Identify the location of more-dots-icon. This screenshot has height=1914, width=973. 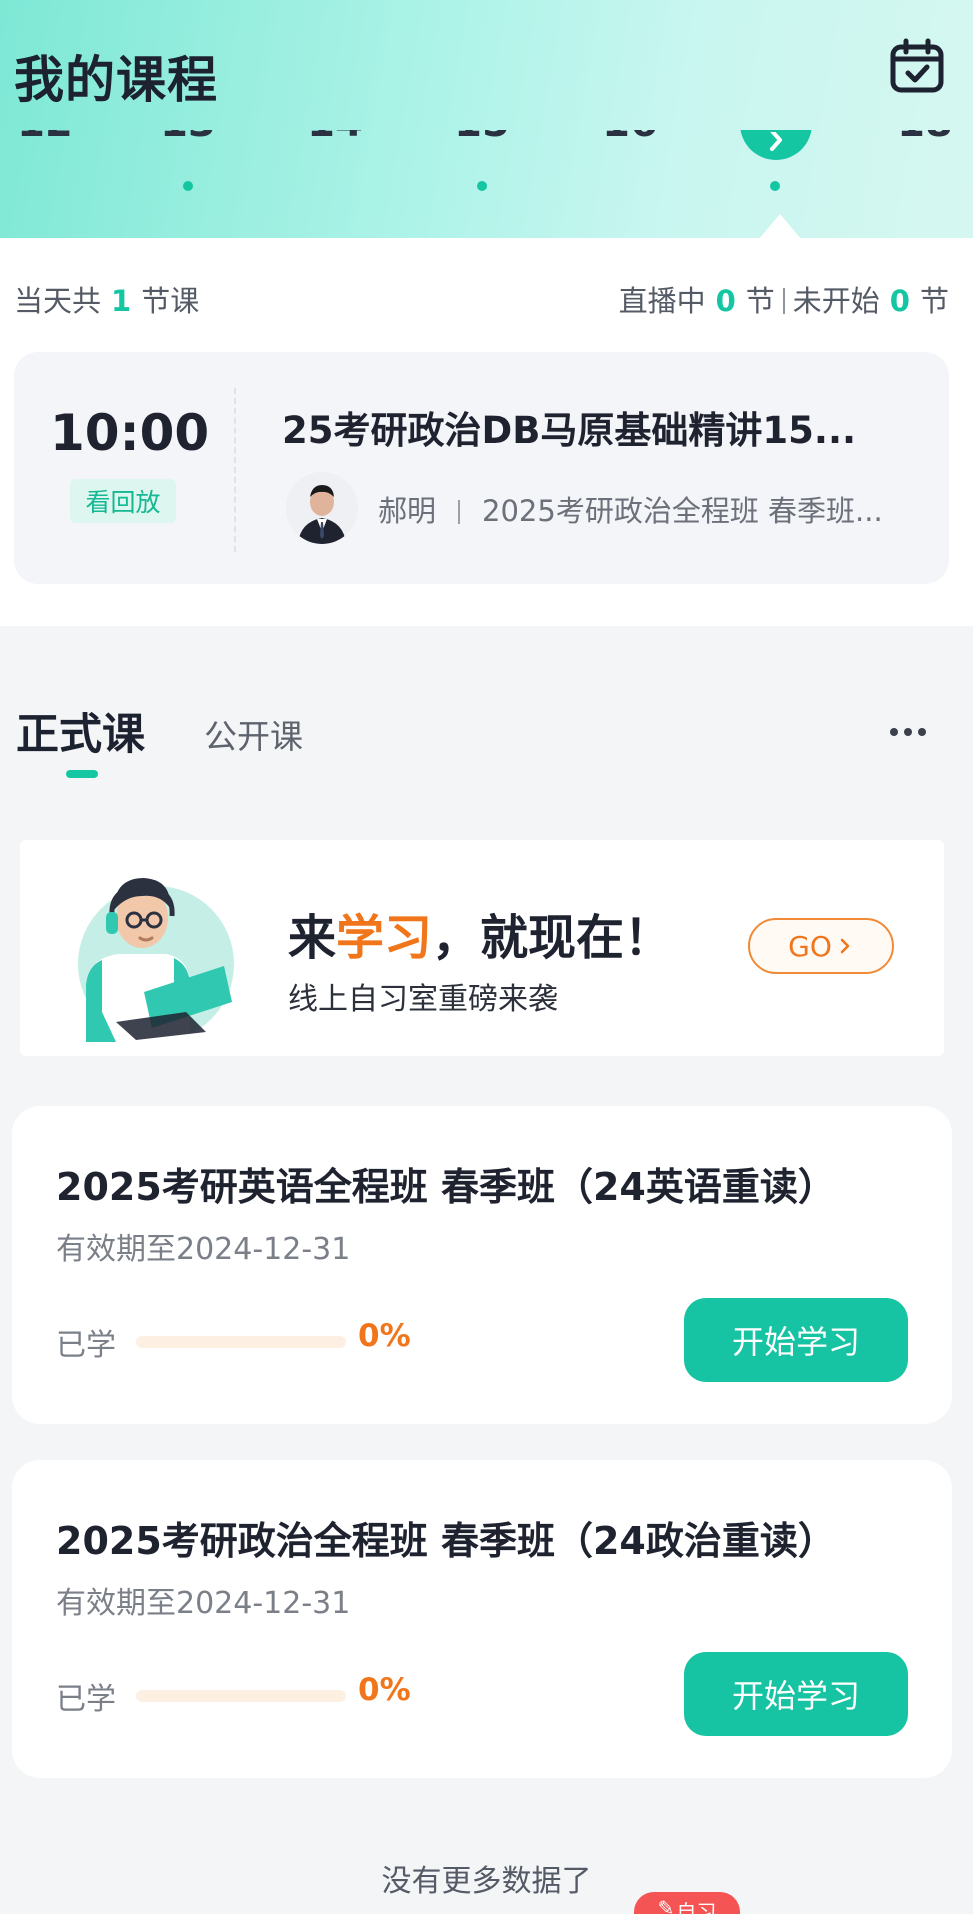
(908, 732).